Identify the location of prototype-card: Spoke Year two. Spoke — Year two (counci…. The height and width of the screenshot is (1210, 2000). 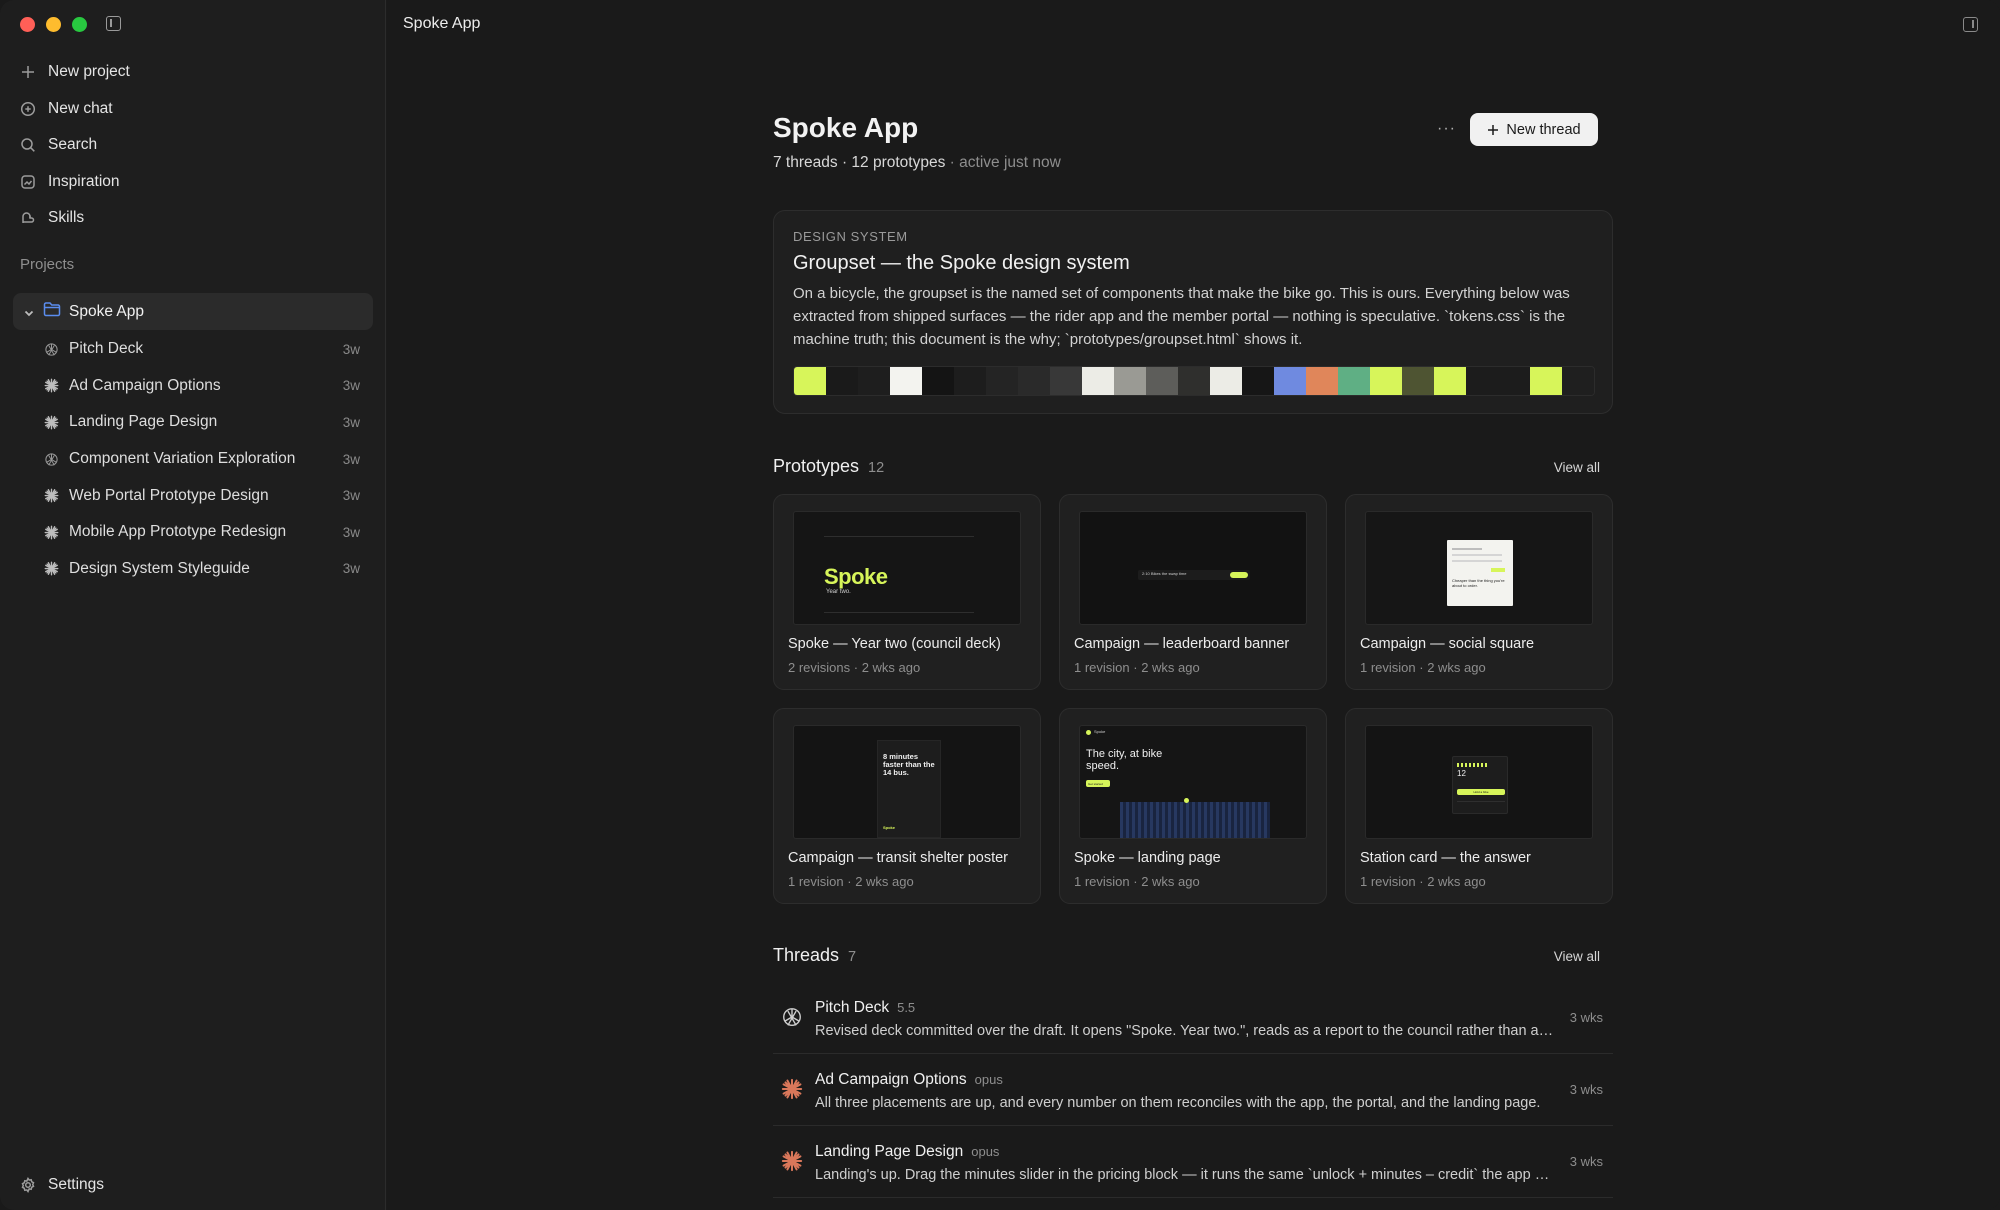
(907, 592).